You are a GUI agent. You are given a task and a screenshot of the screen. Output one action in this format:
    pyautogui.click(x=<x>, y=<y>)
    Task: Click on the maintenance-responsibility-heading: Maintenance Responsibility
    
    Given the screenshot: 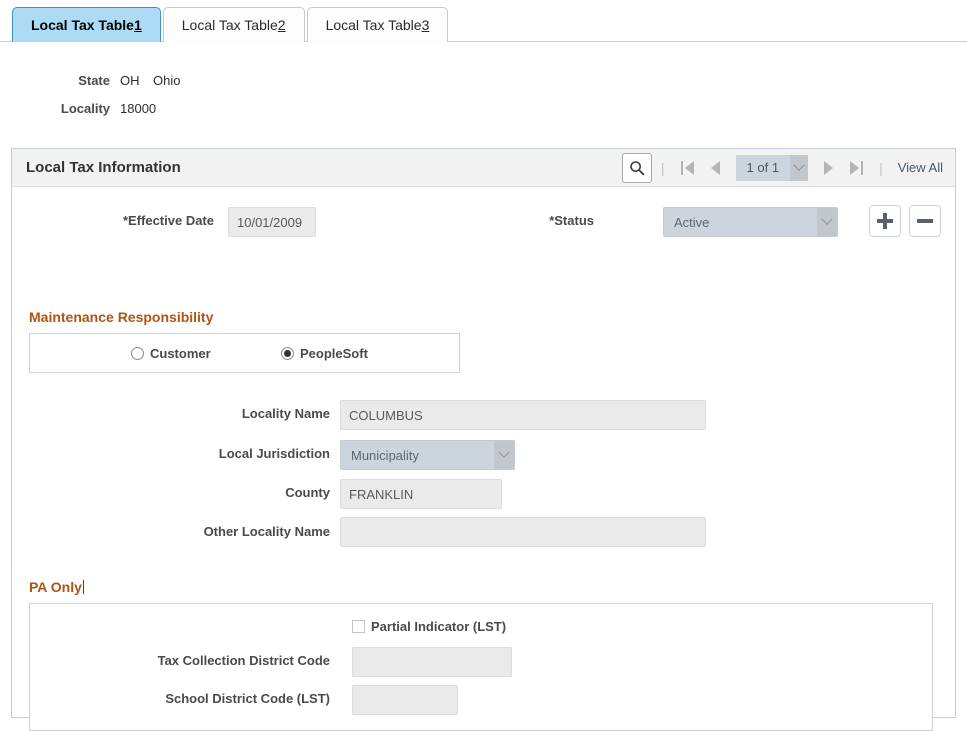 What is the action you would take?
    pyautogui.click(x=121, y=317)
    